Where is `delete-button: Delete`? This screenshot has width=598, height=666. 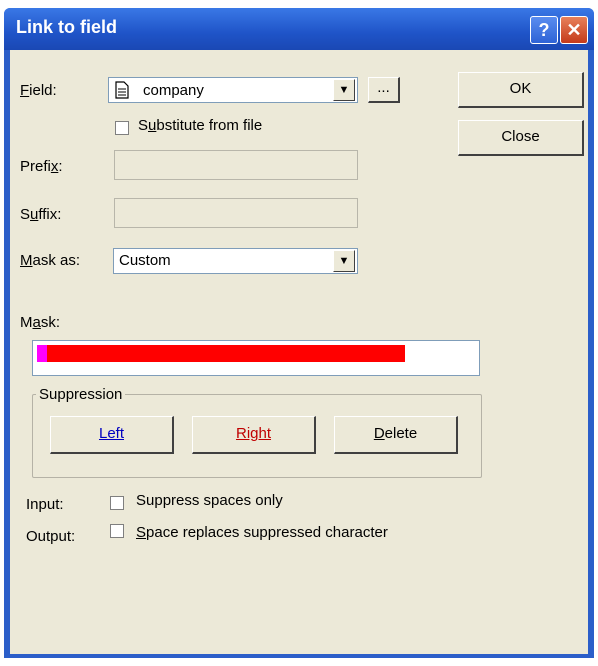 delete-button: Delete is located at coordinates (396, 435).